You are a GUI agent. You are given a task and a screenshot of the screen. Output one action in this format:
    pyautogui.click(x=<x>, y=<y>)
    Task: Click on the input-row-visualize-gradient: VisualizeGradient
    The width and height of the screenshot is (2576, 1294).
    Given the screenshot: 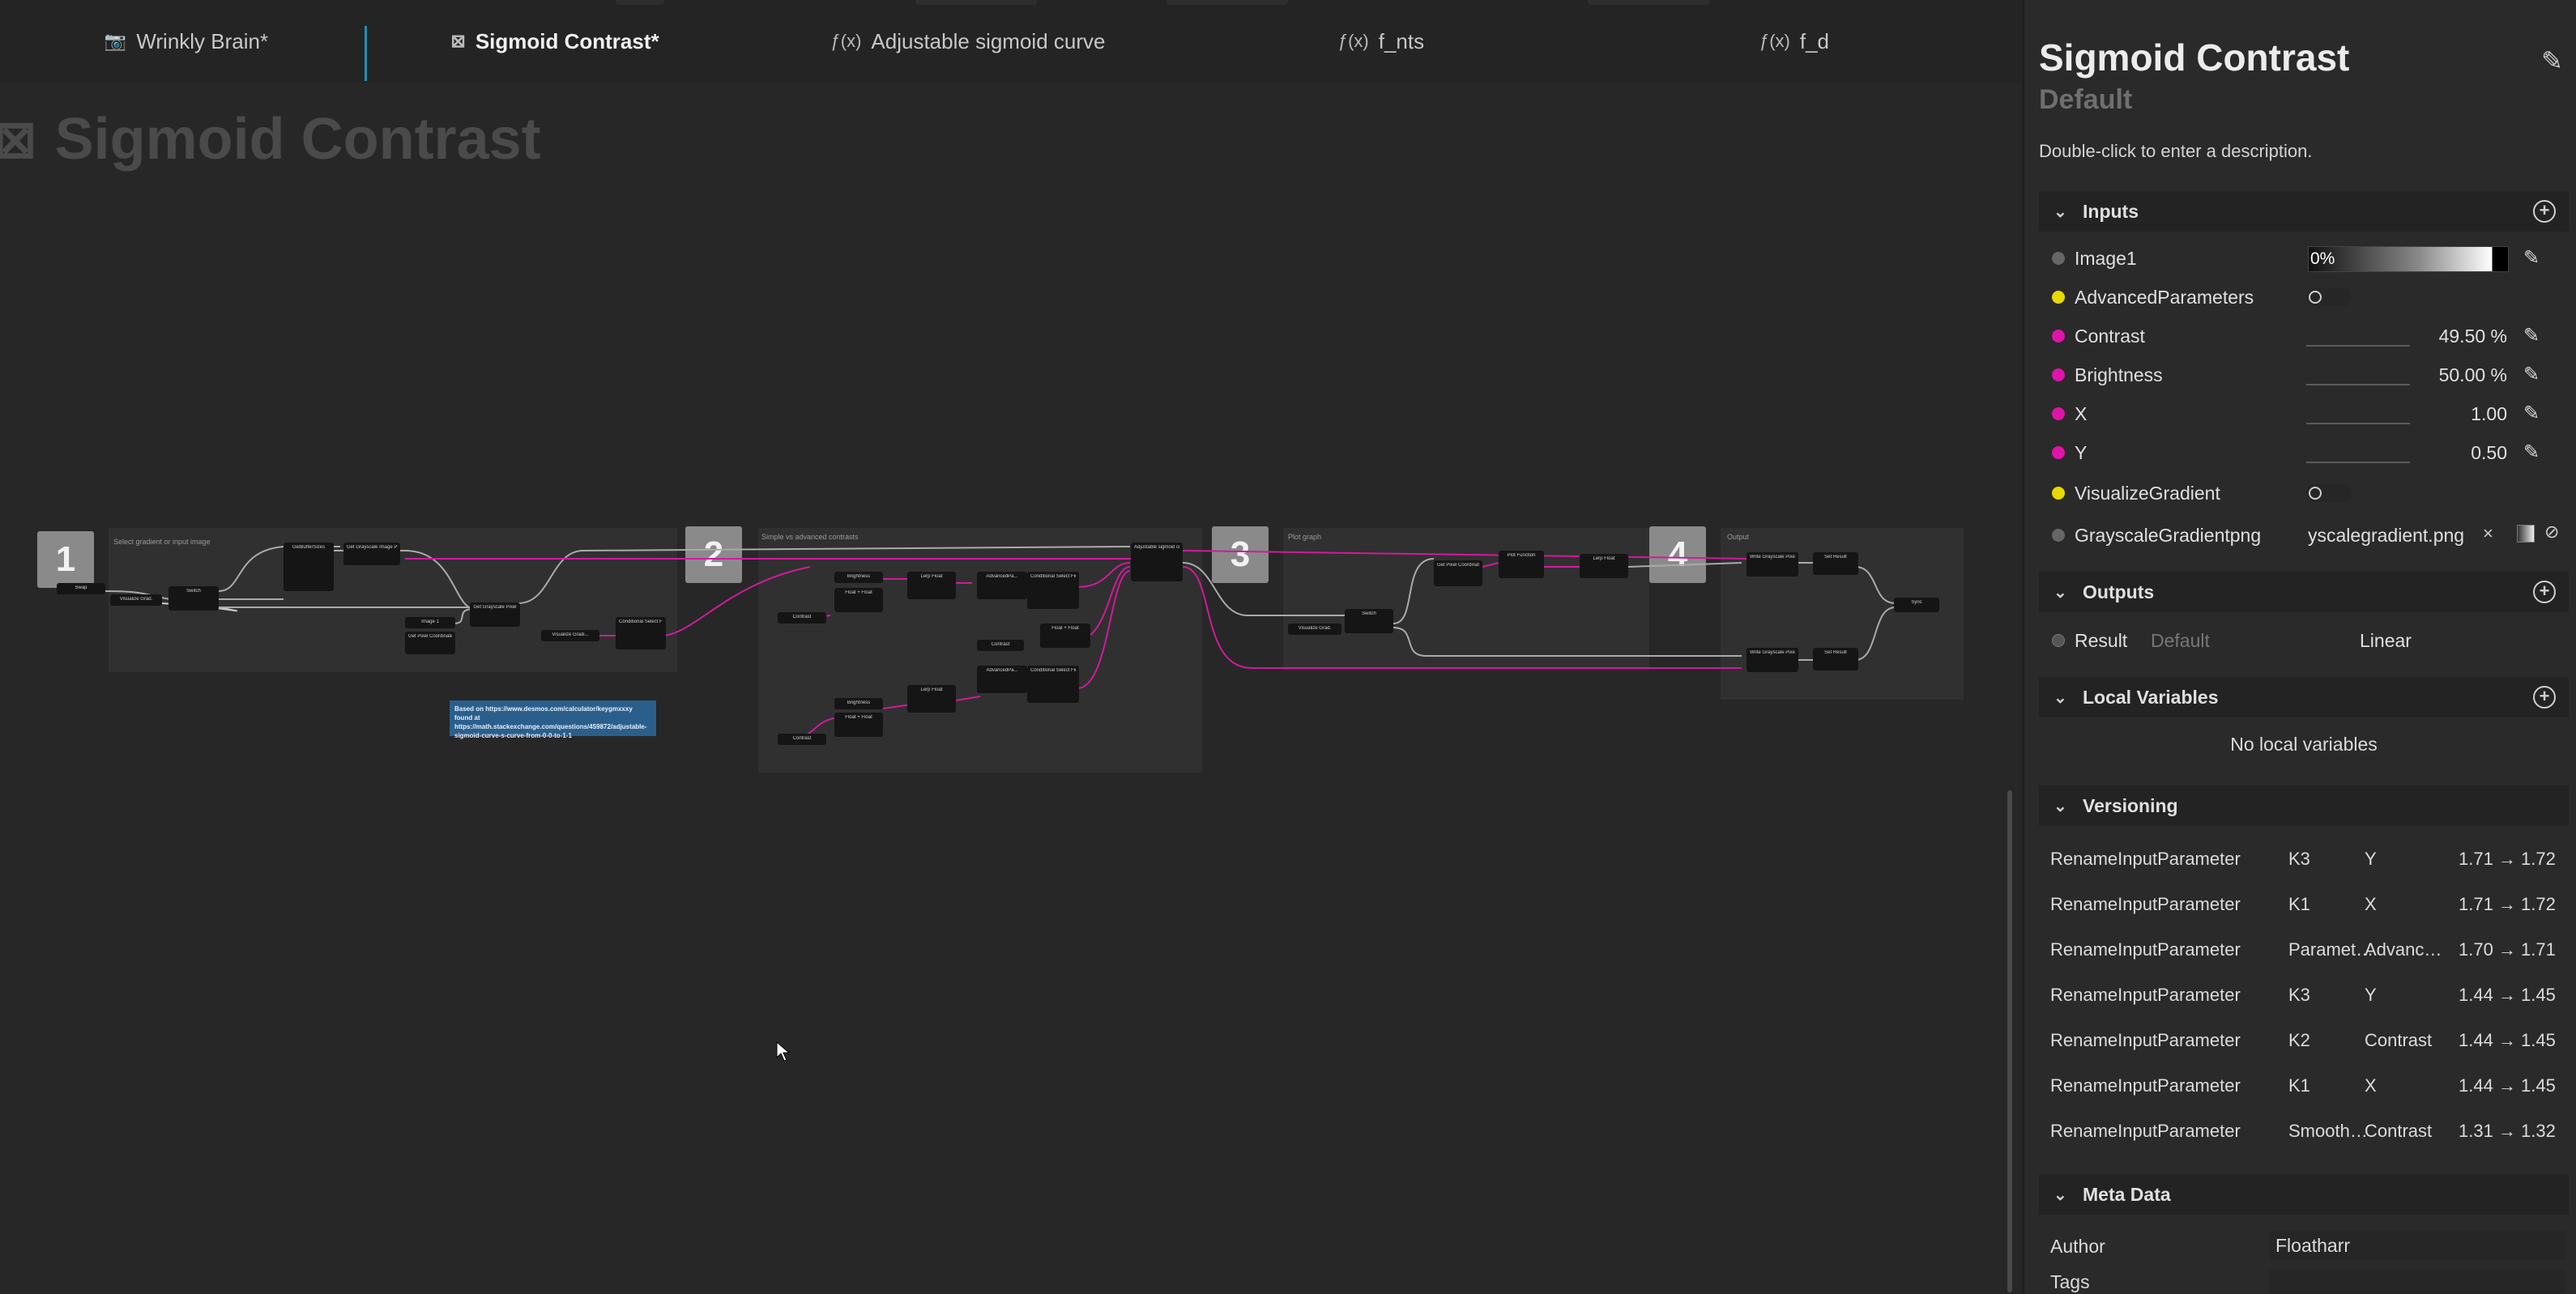 What is the action you would take?
    pyautogui.click(x=2304, y=492)
    